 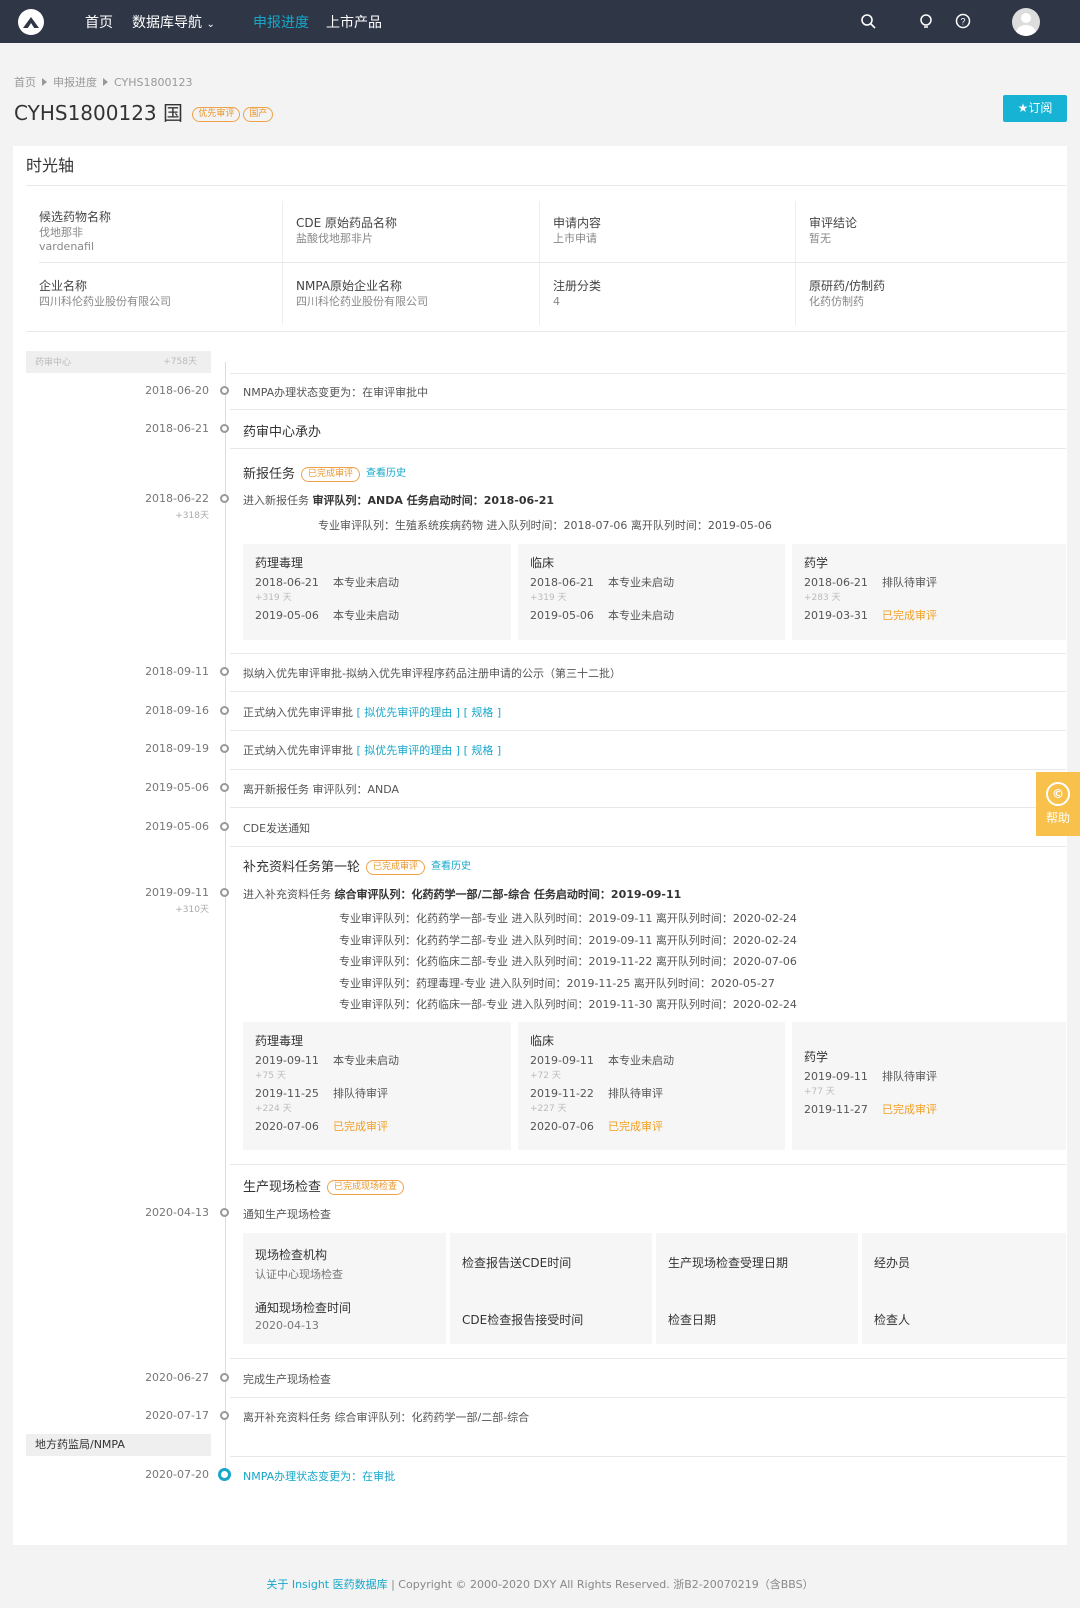 What do you see at coordinates (1026, 22) in the screenshot?
I see `avatar` at bounding box center [1026, 22].